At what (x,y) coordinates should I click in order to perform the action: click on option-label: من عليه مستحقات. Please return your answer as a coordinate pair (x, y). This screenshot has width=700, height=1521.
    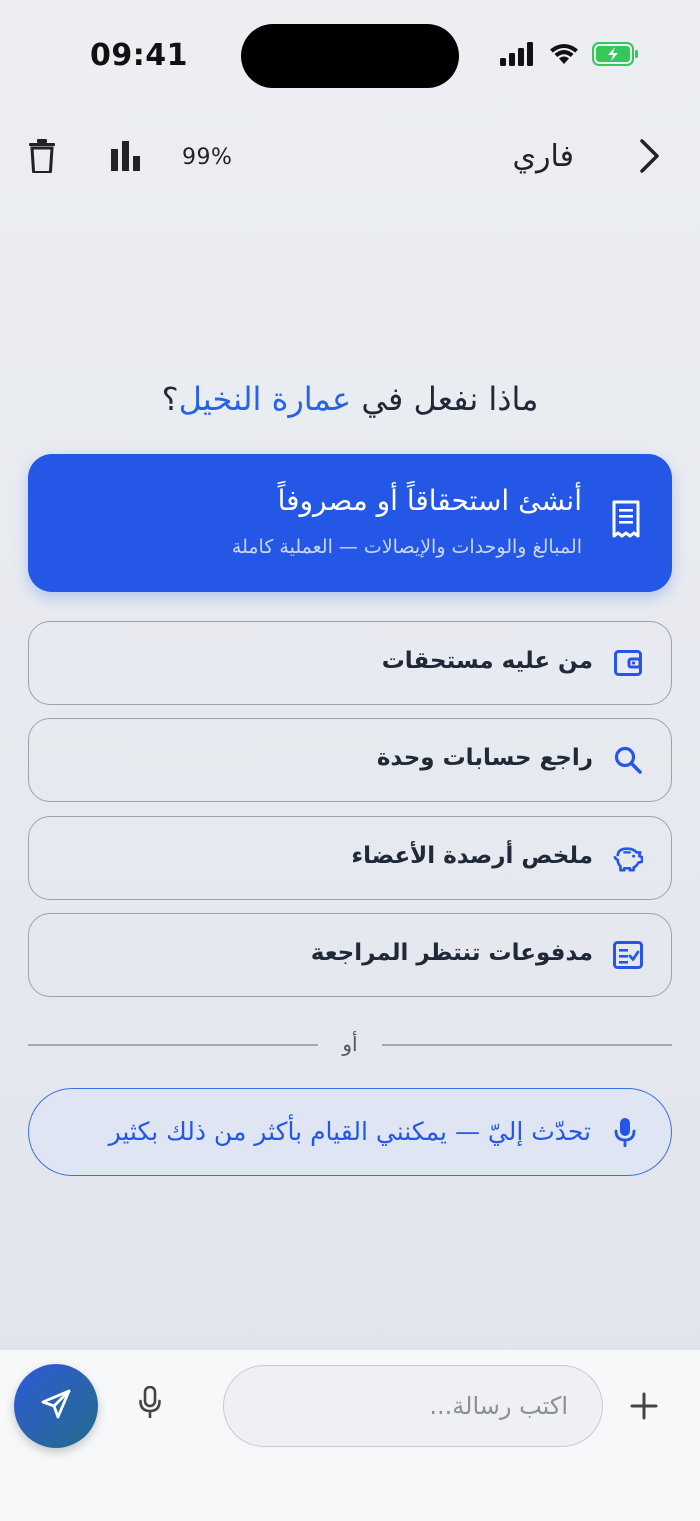
    Looking at the image, I should click on (487, 661).